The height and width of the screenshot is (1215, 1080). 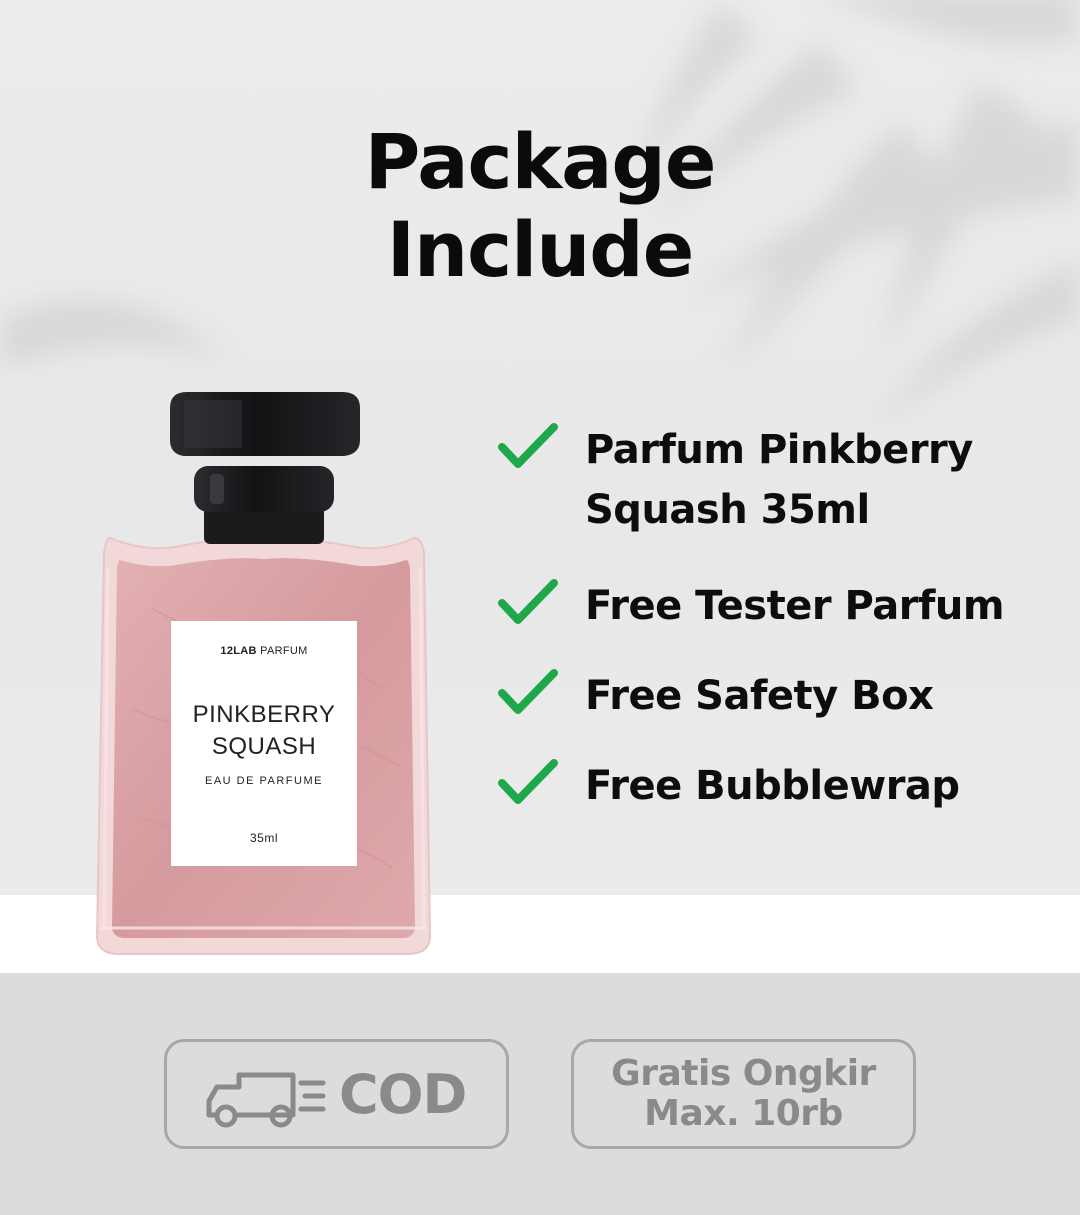 I want to click on product-name-line-1: PINKBERRY, so click(x=264, y=714).